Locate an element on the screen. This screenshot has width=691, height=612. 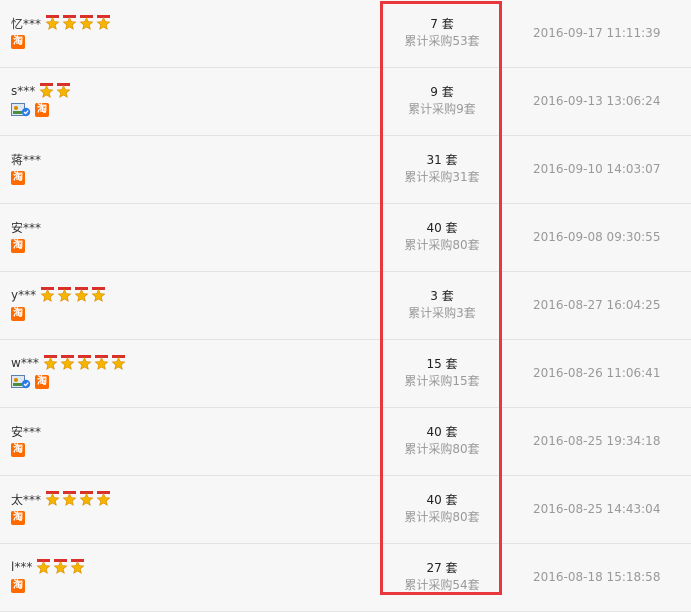
table-row: 蒋*** 淘 31 套累计采购31套 2016-09-10 14:03:07 is located at coordinates (345, 170).